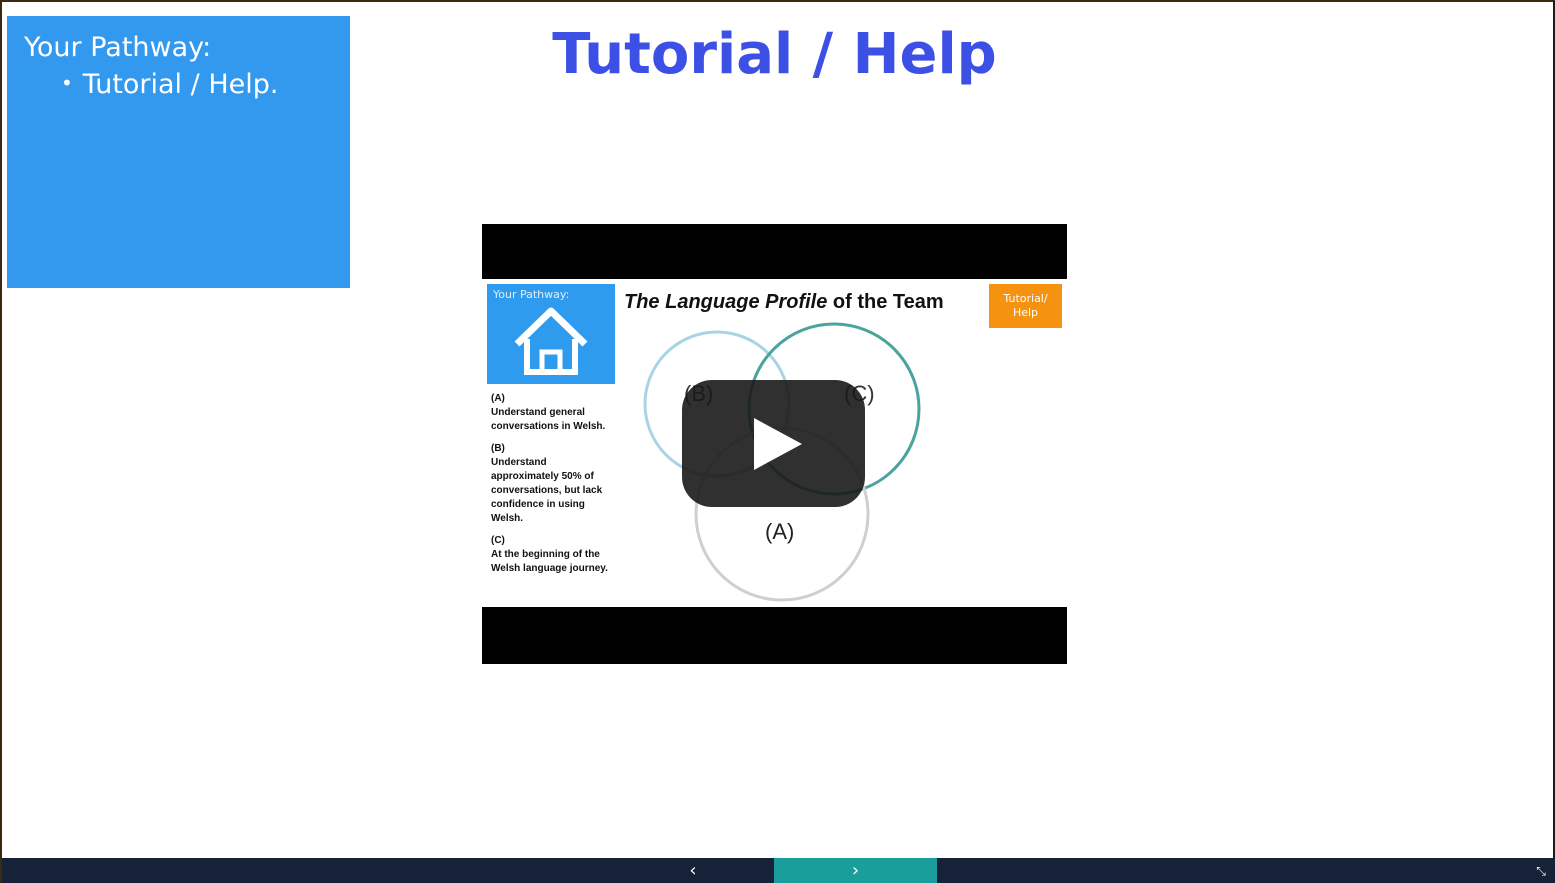  Describe the element at coordinates (1025, 306) in the screenshot. I see `thumbnail-tutorial-badge: Tutorial/ Help` at that location.